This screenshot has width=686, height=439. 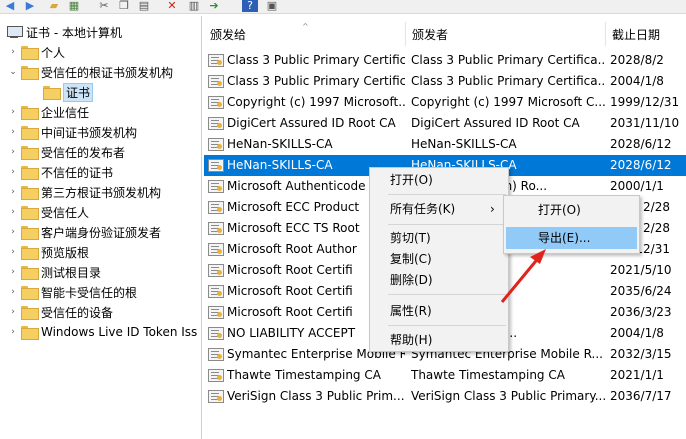 I want to click on tree-item-client-auth-issuers: › 客户端身份验证颁发者, so click(x=84, y=232).